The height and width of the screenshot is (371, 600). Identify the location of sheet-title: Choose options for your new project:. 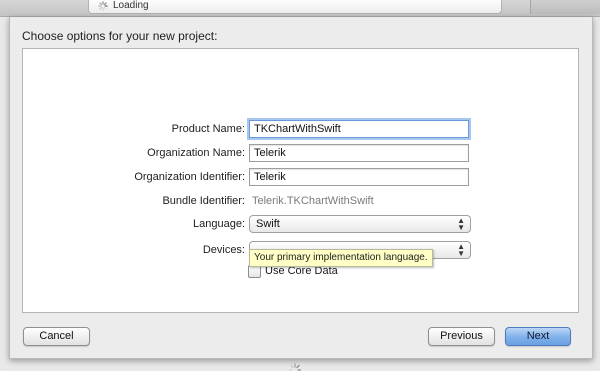
(120, 36).